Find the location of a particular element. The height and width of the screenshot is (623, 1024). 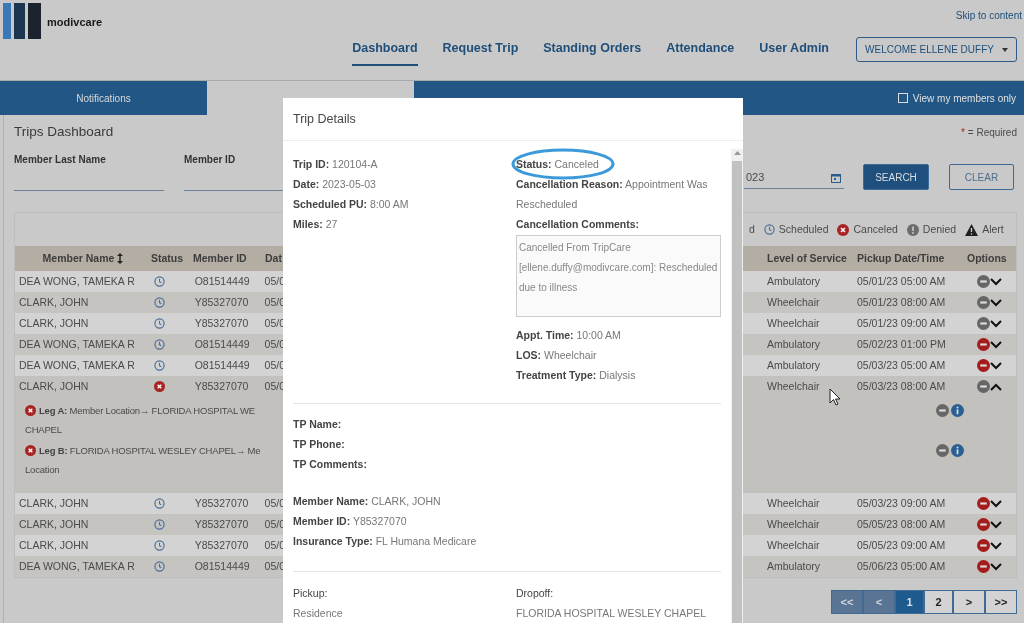

logo-icon is located at coordinates (23, 21).